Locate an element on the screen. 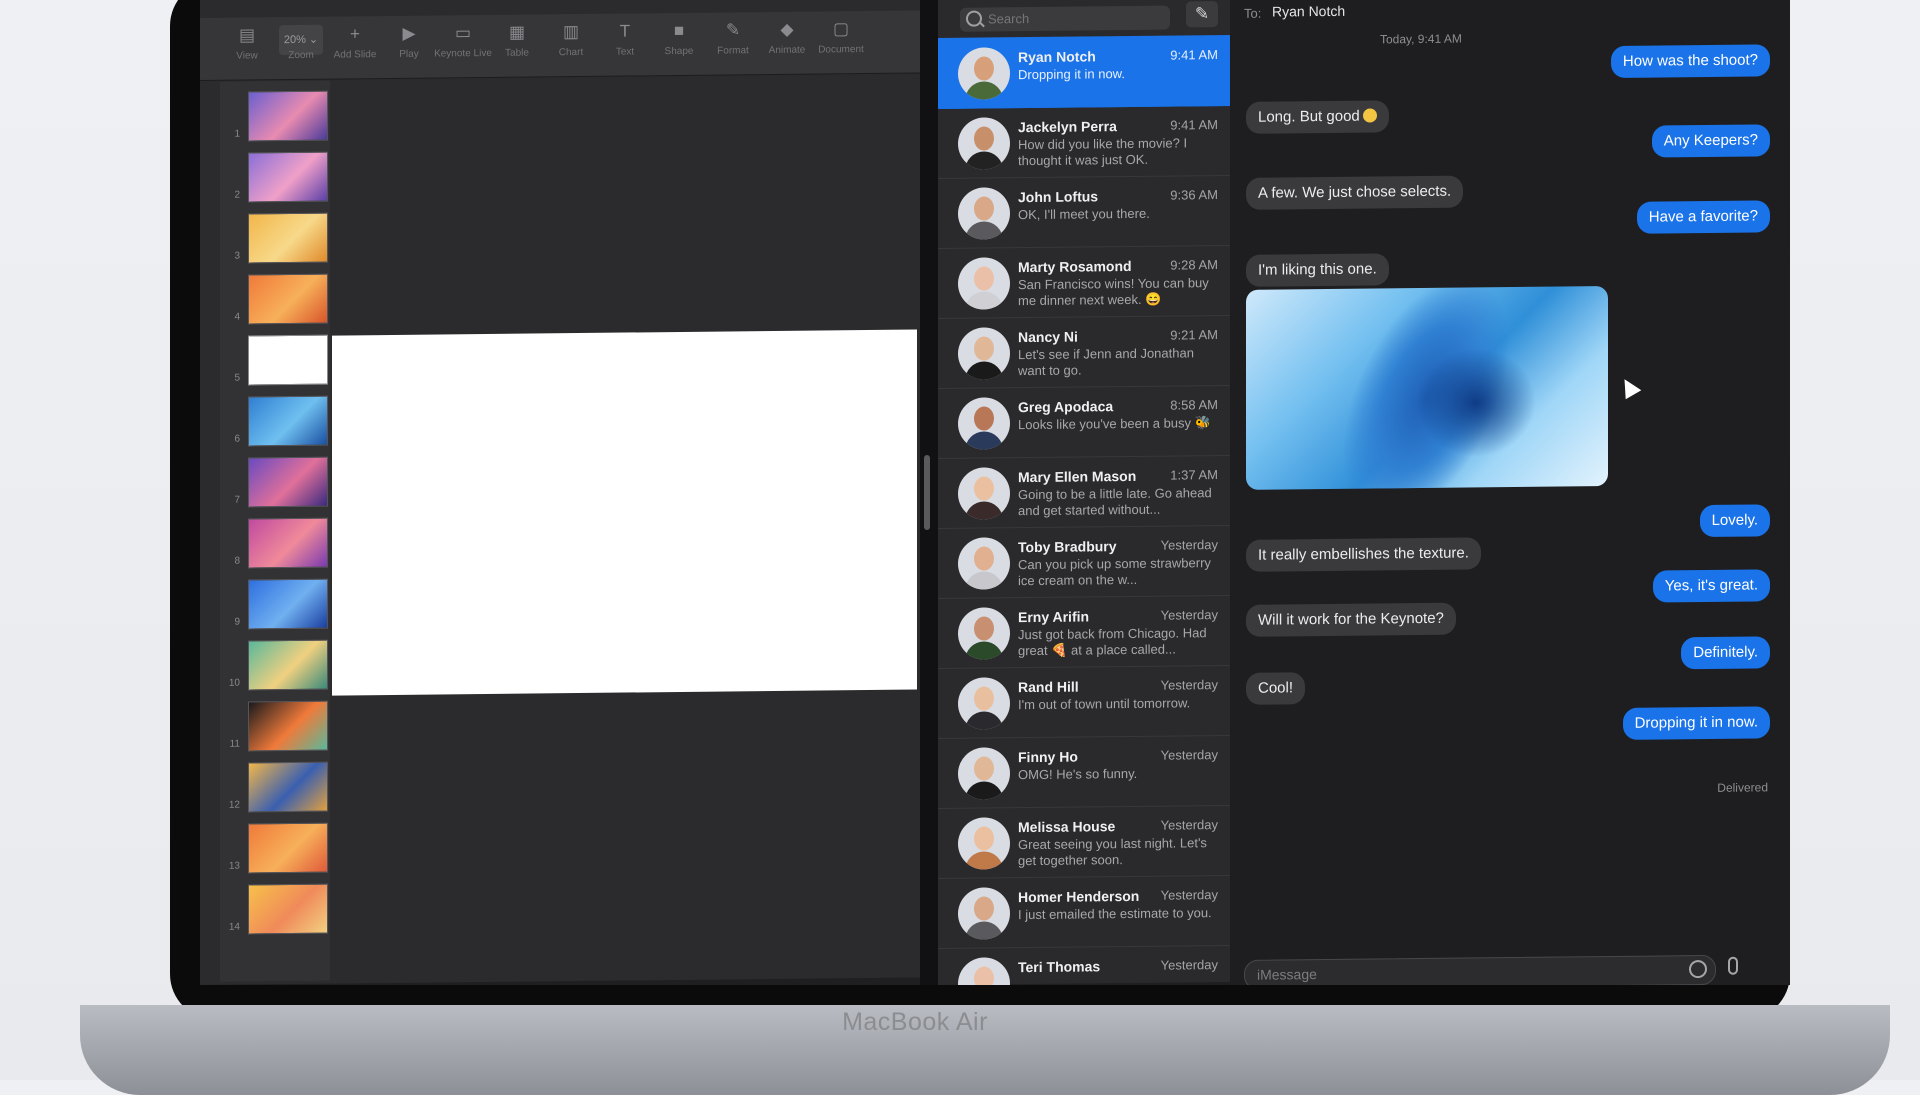  slide-thumbnail-row: 5 is located at coordinates (275, 359).